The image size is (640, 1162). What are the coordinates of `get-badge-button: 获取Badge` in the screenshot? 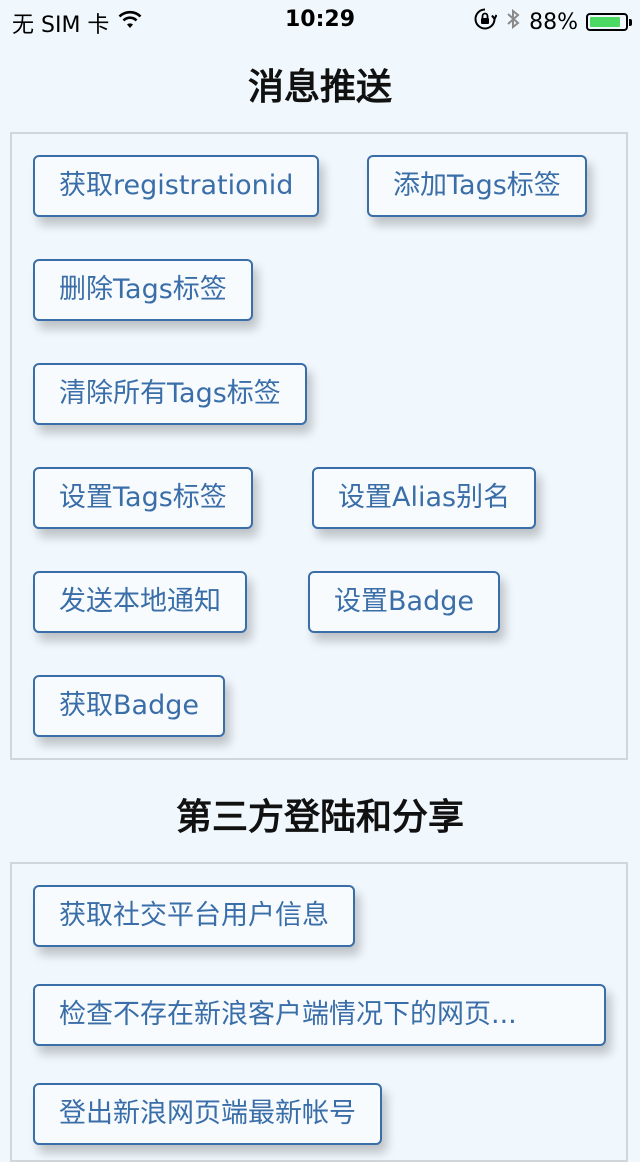 It's located at (129, 706).